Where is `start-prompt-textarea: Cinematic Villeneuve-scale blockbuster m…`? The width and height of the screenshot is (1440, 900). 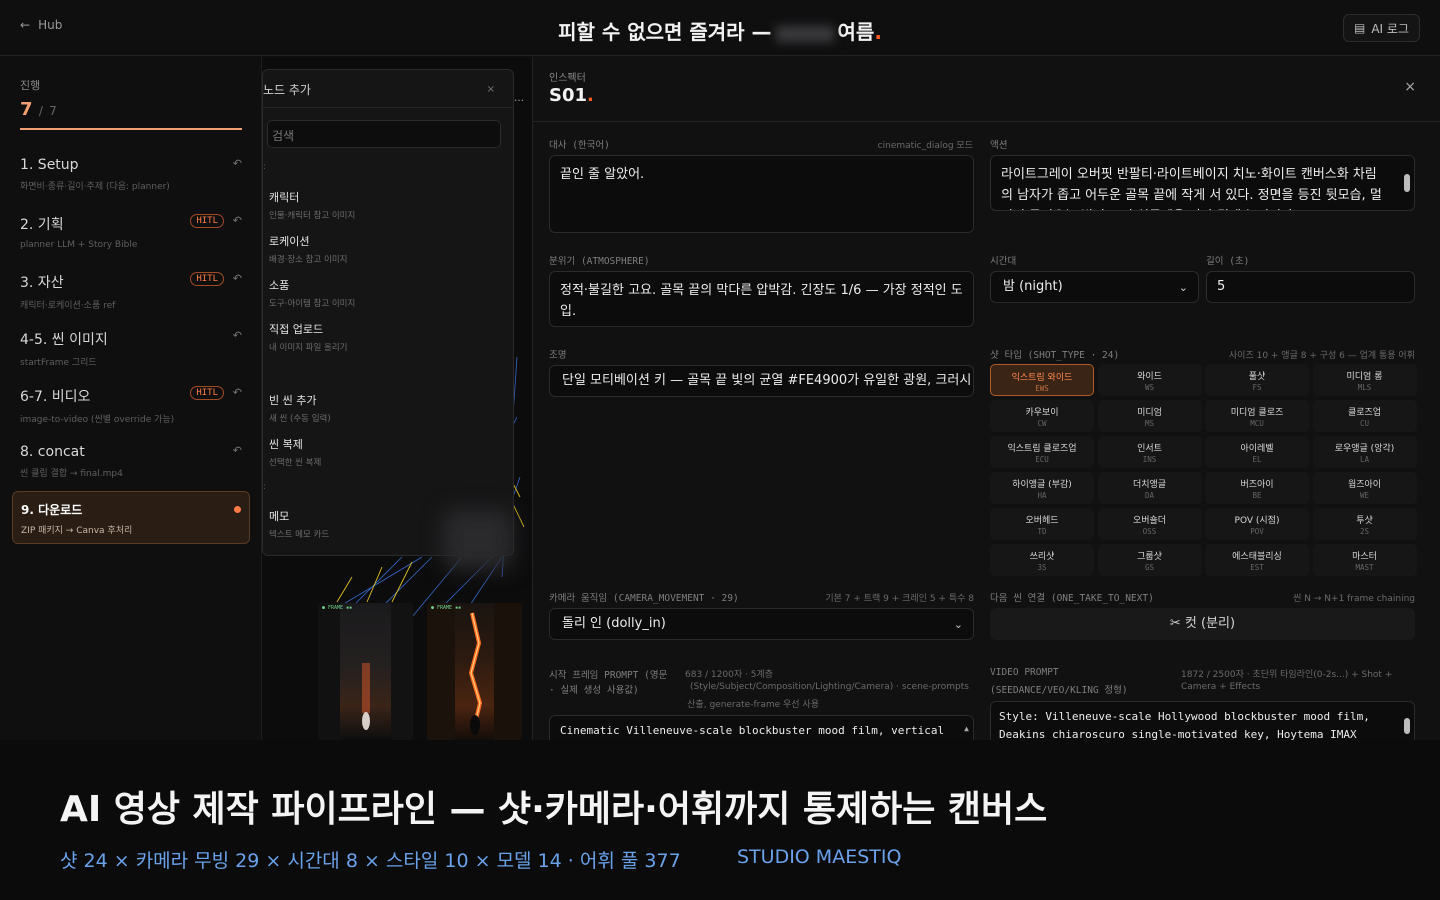 start-prompt-textarea: Cinematic Villeneuve-scale blockbuster m… is located at coordinates (761, 727).